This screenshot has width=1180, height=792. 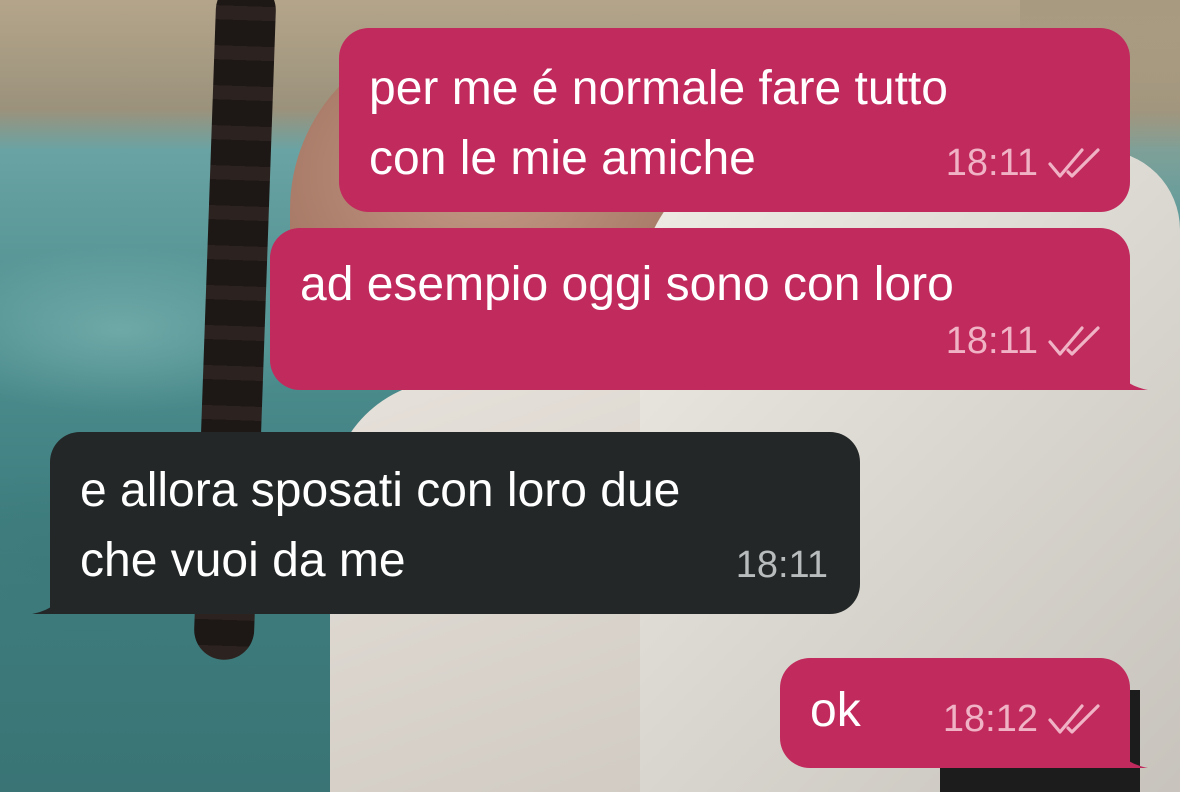 I want to click on message-meta: 18:12, so click(x=1022, y=719).